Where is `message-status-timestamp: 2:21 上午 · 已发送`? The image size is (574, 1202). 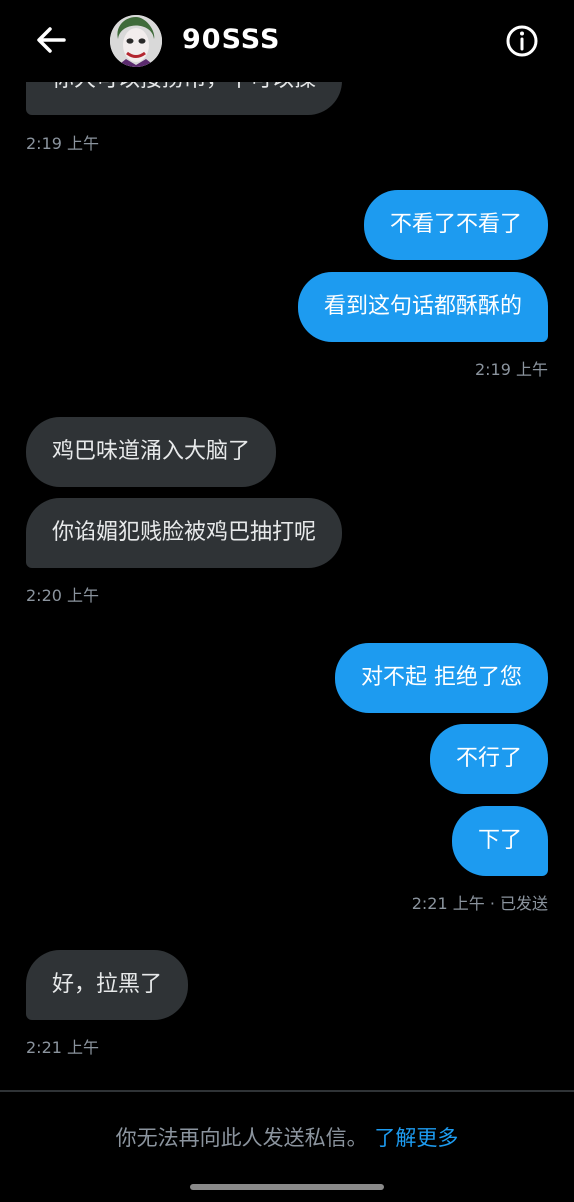
message-status-timestamp: 2:21 上午 · 已发送 is located at coordinates (479, 903).